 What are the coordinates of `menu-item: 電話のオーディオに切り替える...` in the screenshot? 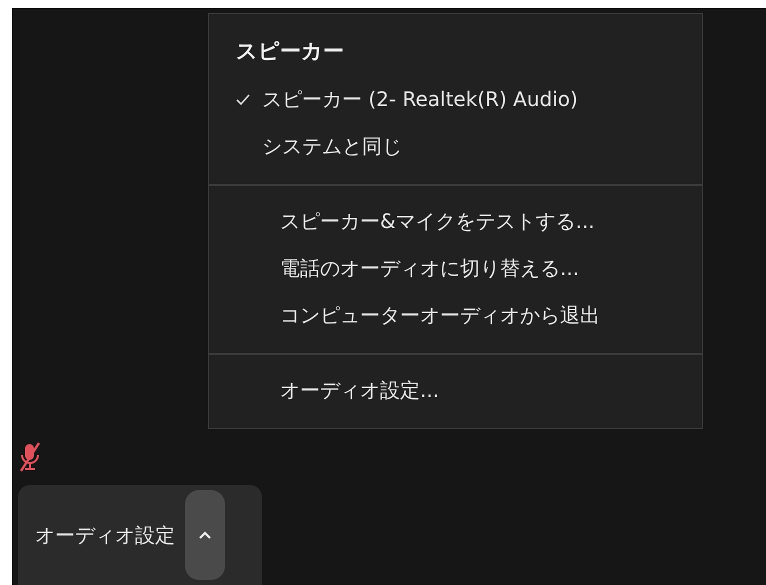 It's located at (455, 268).